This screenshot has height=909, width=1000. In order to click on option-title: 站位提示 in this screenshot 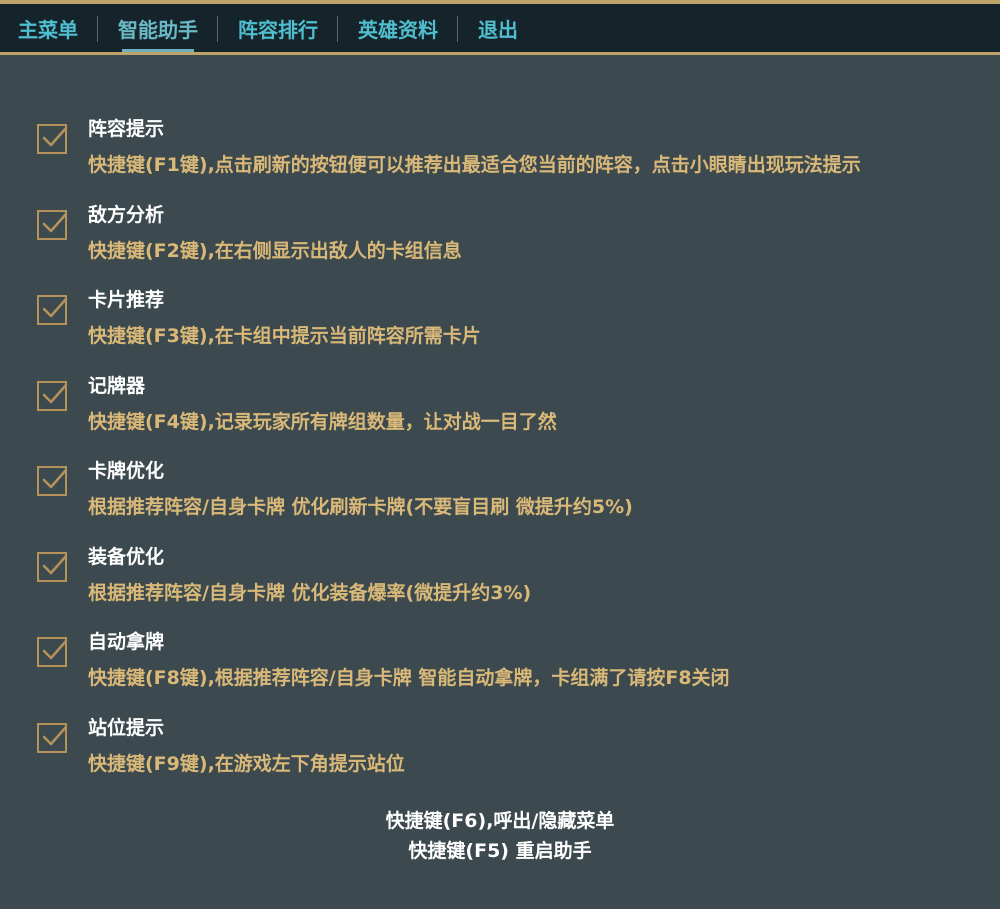, I will do `click(126, 727)`.